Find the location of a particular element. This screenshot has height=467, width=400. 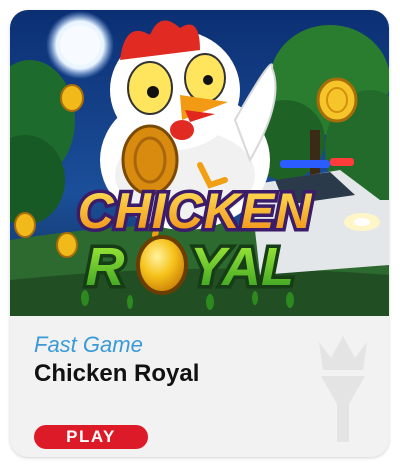

logo-line2-left: R is located at coordinates (105, 267).